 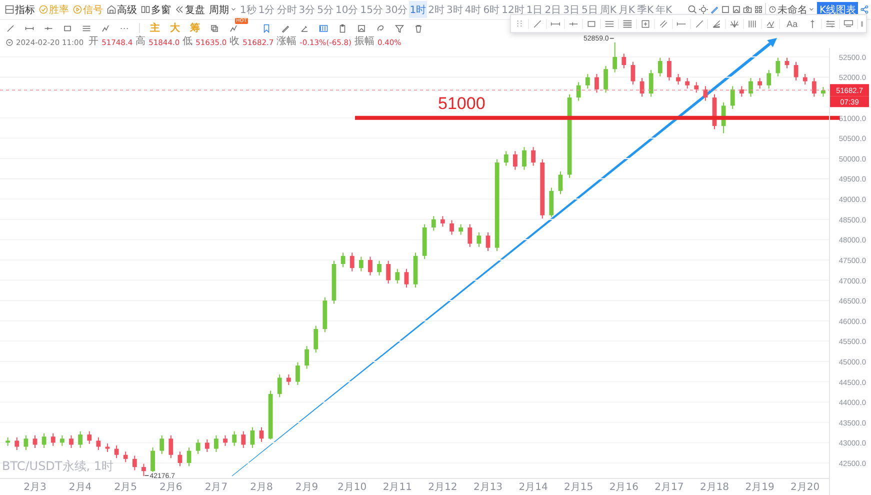 What do you see at coordinates (80, 487) in the screenshot?
I see `date-axis-label: 2月4` at bounding box center [80, 487].